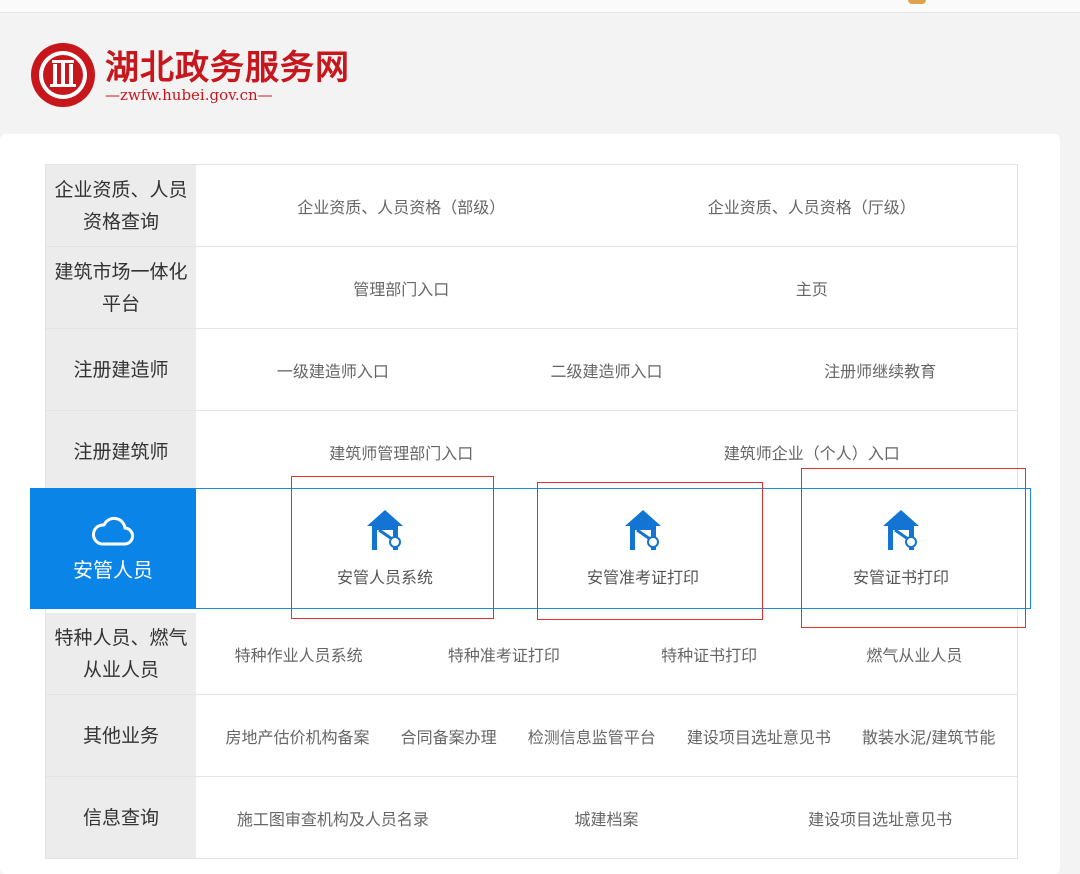 This screenshot has height=874, width=1080. I want to click on link-testing-platform: 检测信息监管平台, so click(592, 736).